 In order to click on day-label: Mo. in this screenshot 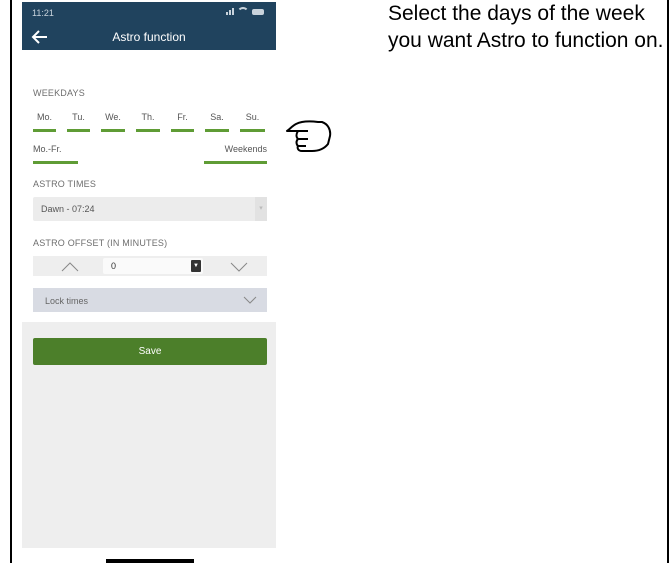, I will do `click(44, 117)`.